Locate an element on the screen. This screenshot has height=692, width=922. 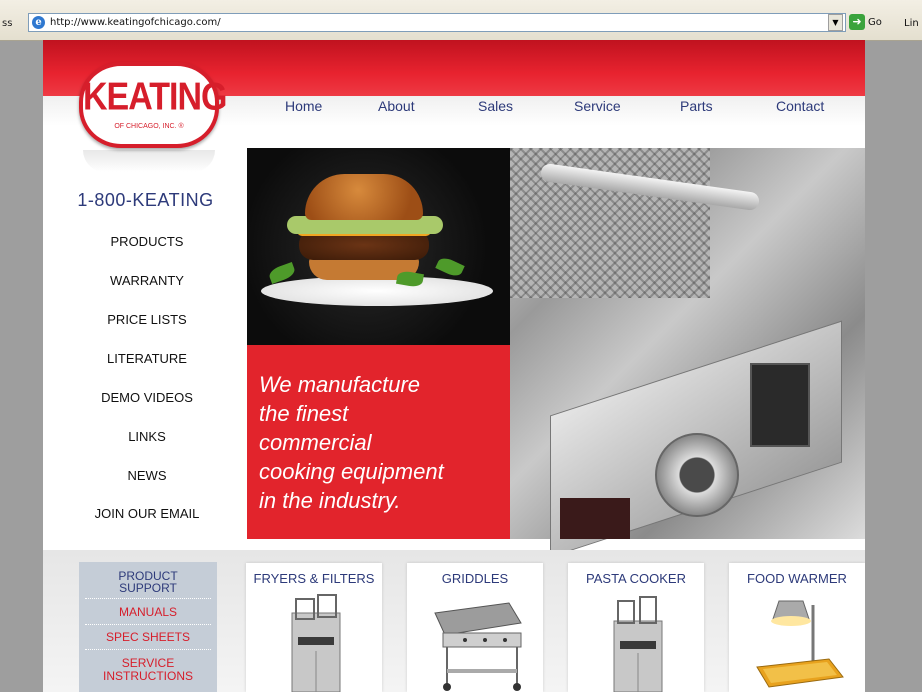
logo-subtitle: OF CHICAGO, INC. ® is located at coordinates (149, 126).